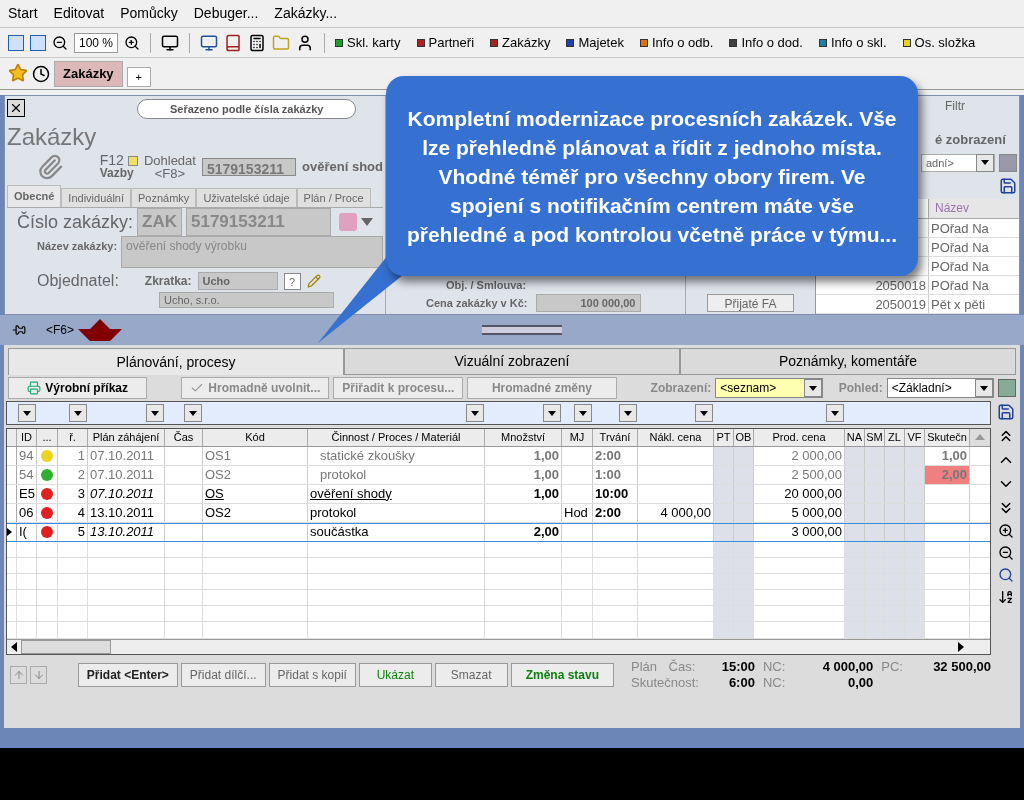  What do you see at coordinates (184, 437) in the screenshot?
I see `column-header: Čas` at bounding box center [184, 437].